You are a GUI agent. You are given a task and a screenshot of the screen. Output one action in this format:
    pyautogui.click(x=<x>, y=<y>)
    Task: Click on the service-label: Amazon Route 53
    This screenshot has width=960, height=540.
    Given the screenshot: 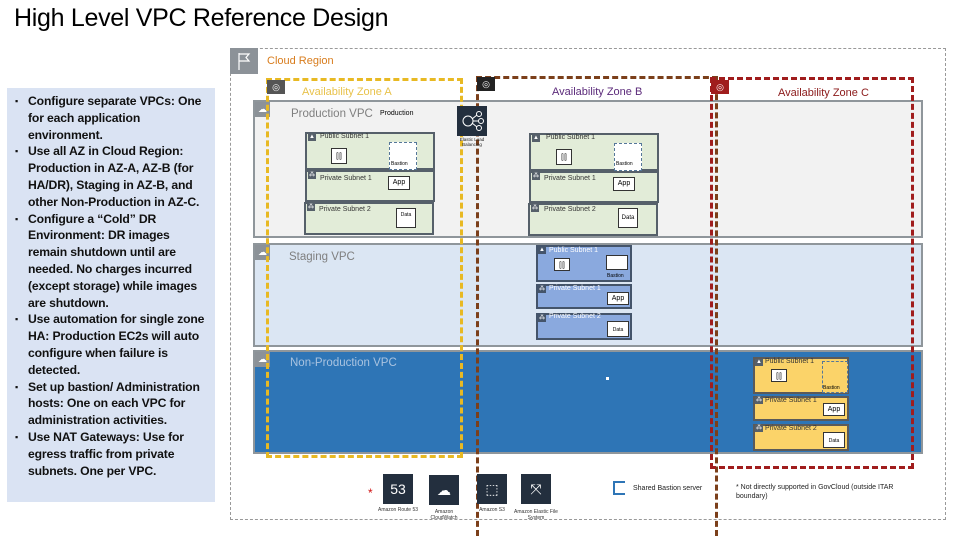 What is the action you would take?
    pyautogui.click(x=398, y=510)
    